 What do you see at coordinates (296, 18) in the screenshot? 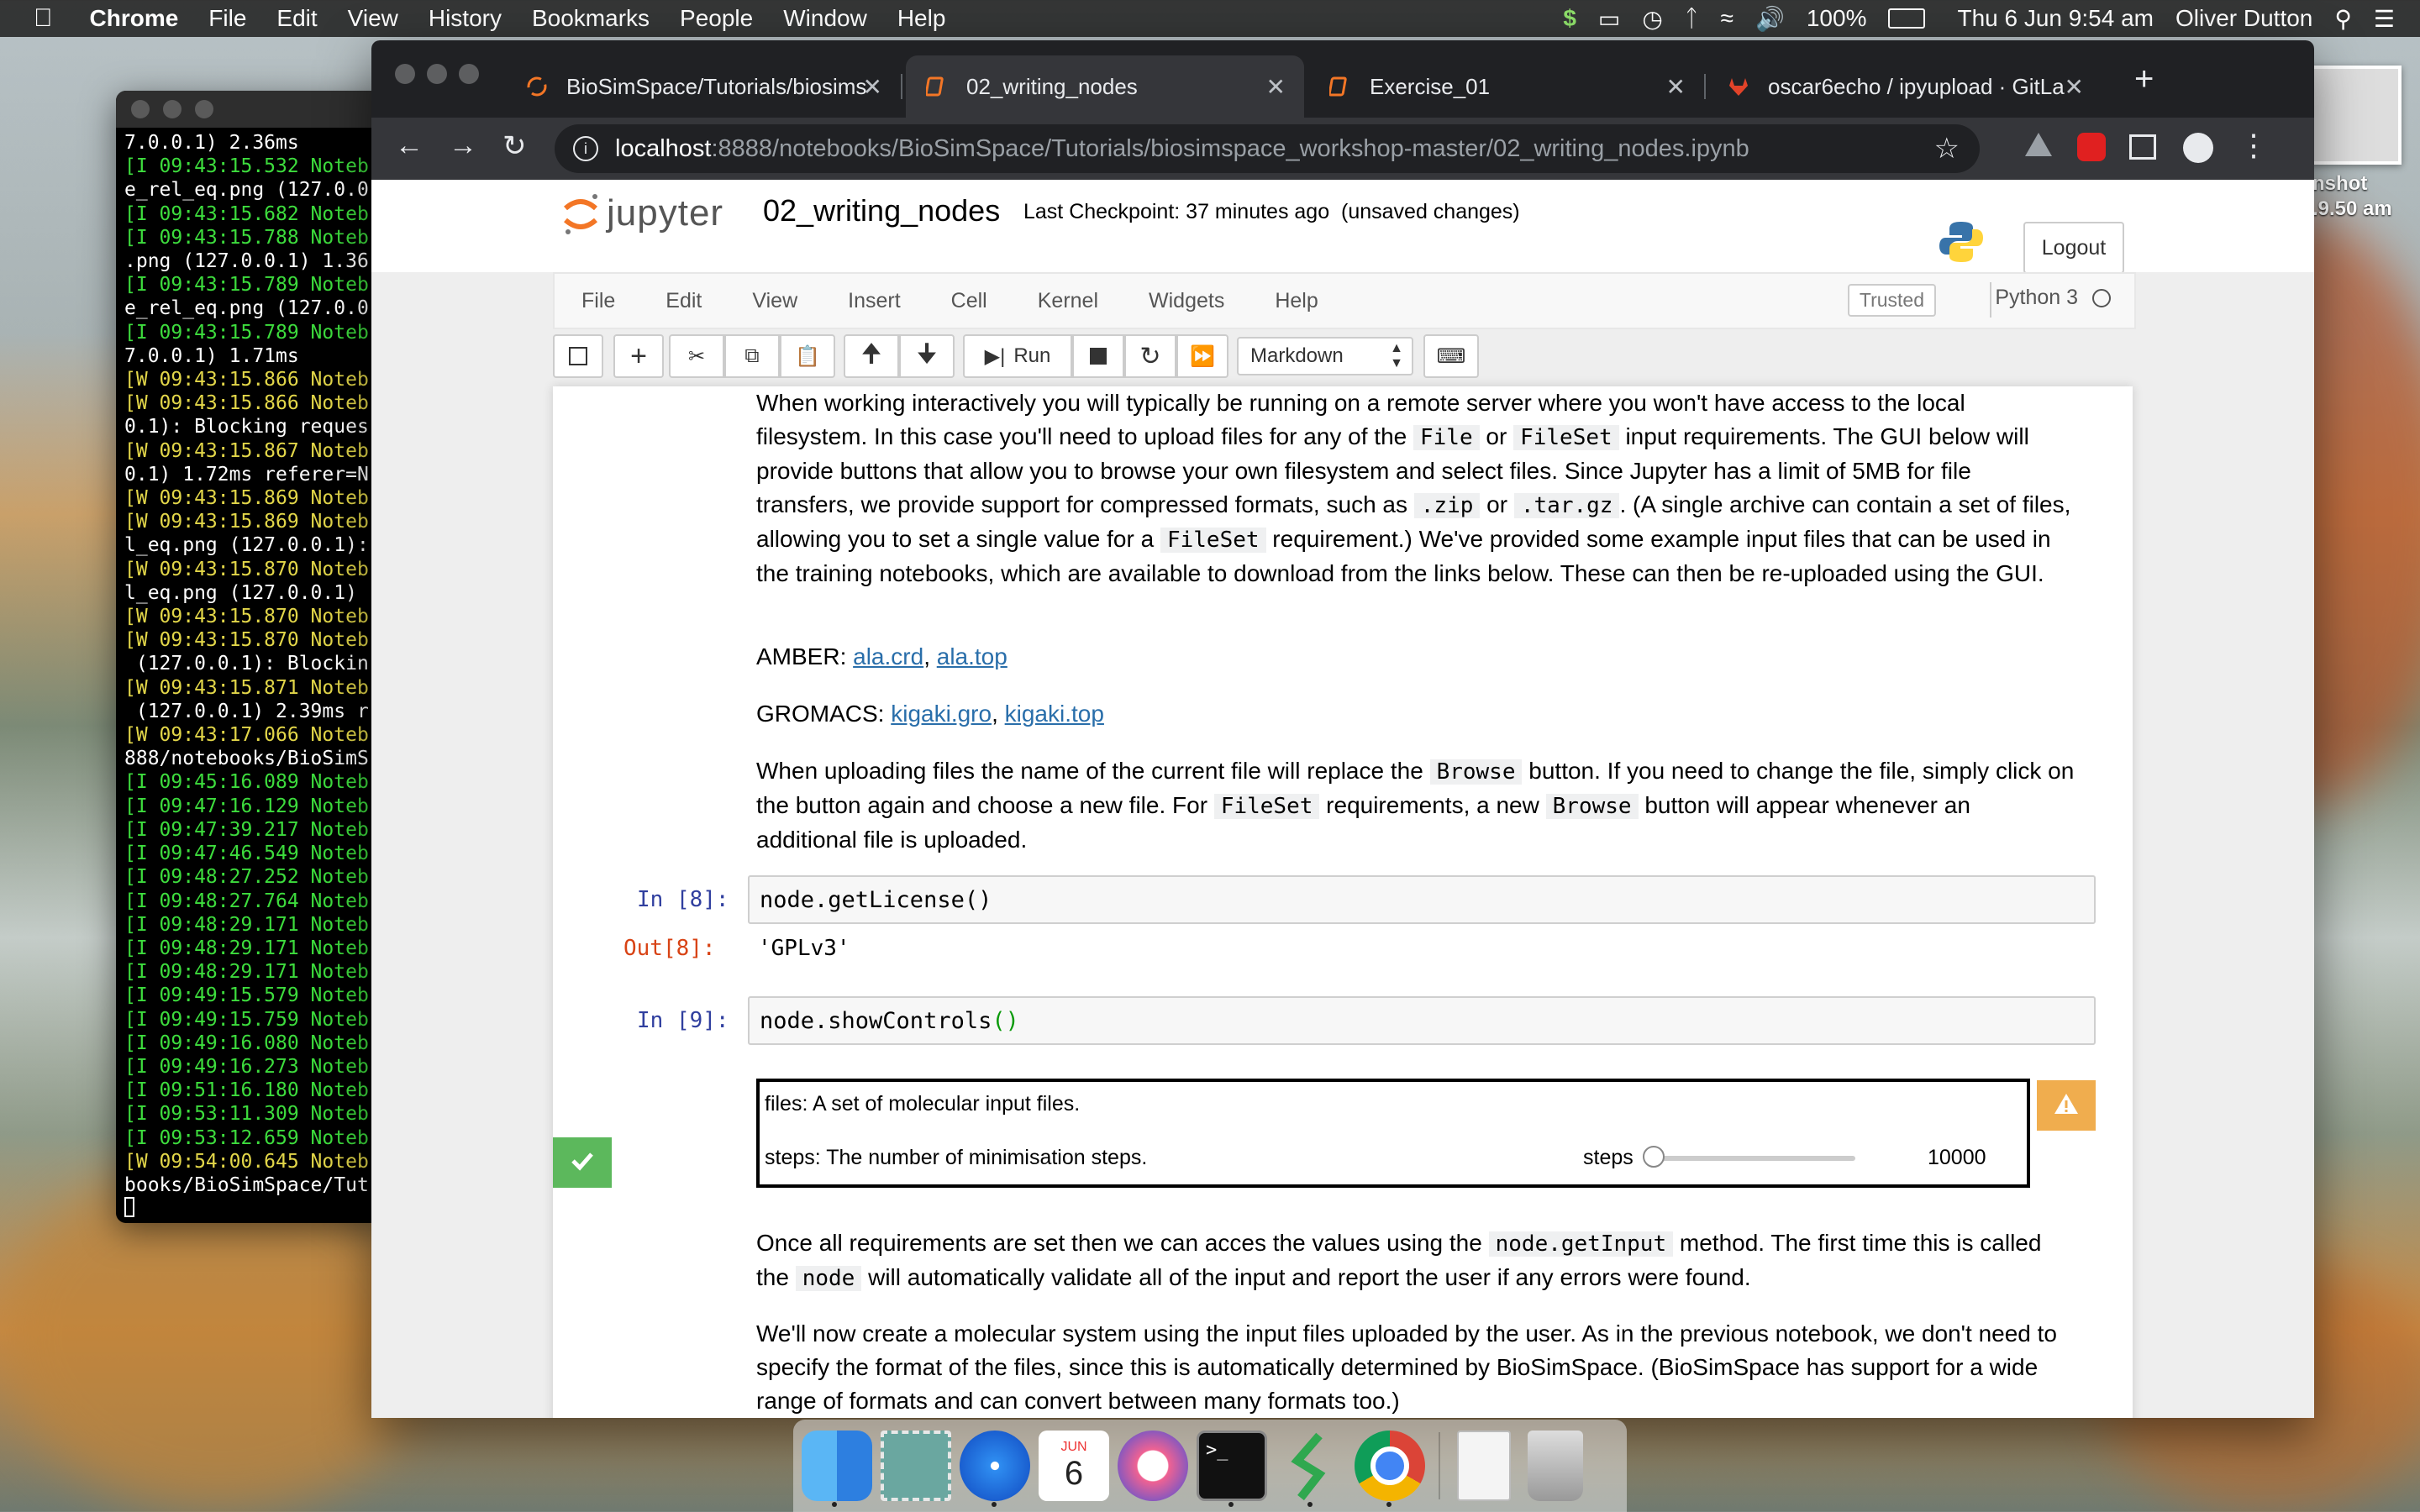
I see `menubar-item-edit: Edit` at bounding box center [296, 18].